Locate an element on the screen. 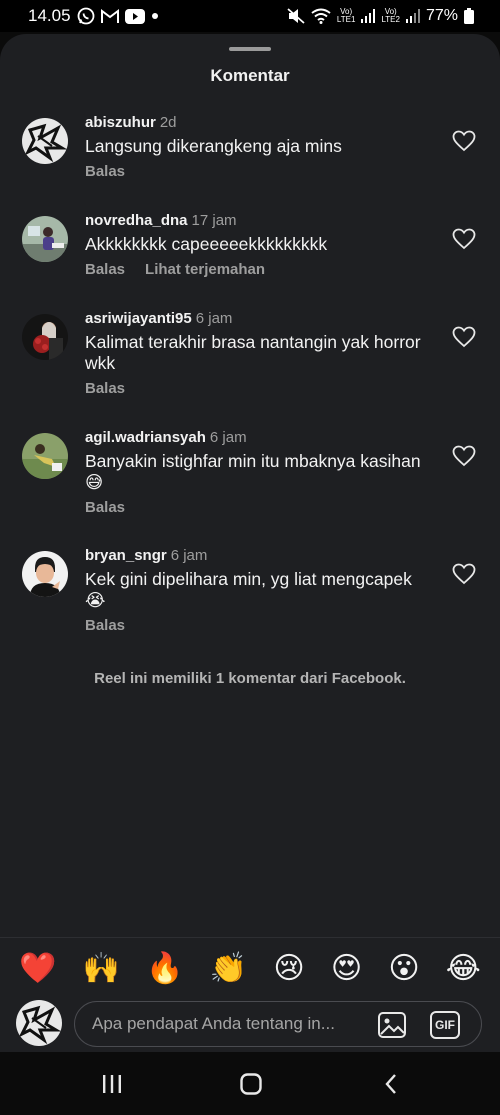  comment-header: asriwijayanti95 6 jam is located at coordinates (255, 319).